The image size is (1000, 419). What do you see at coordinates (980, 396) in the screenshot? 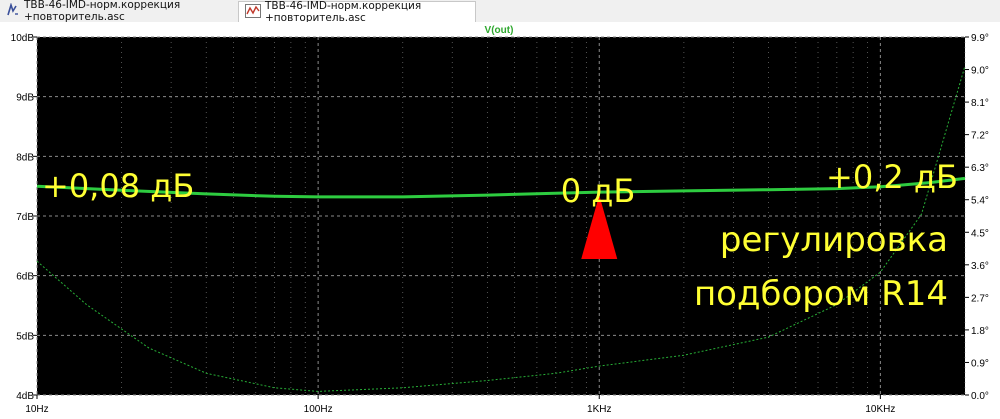
I see `y2-tick-label: 0.0°` at bounding box center [980, 396].